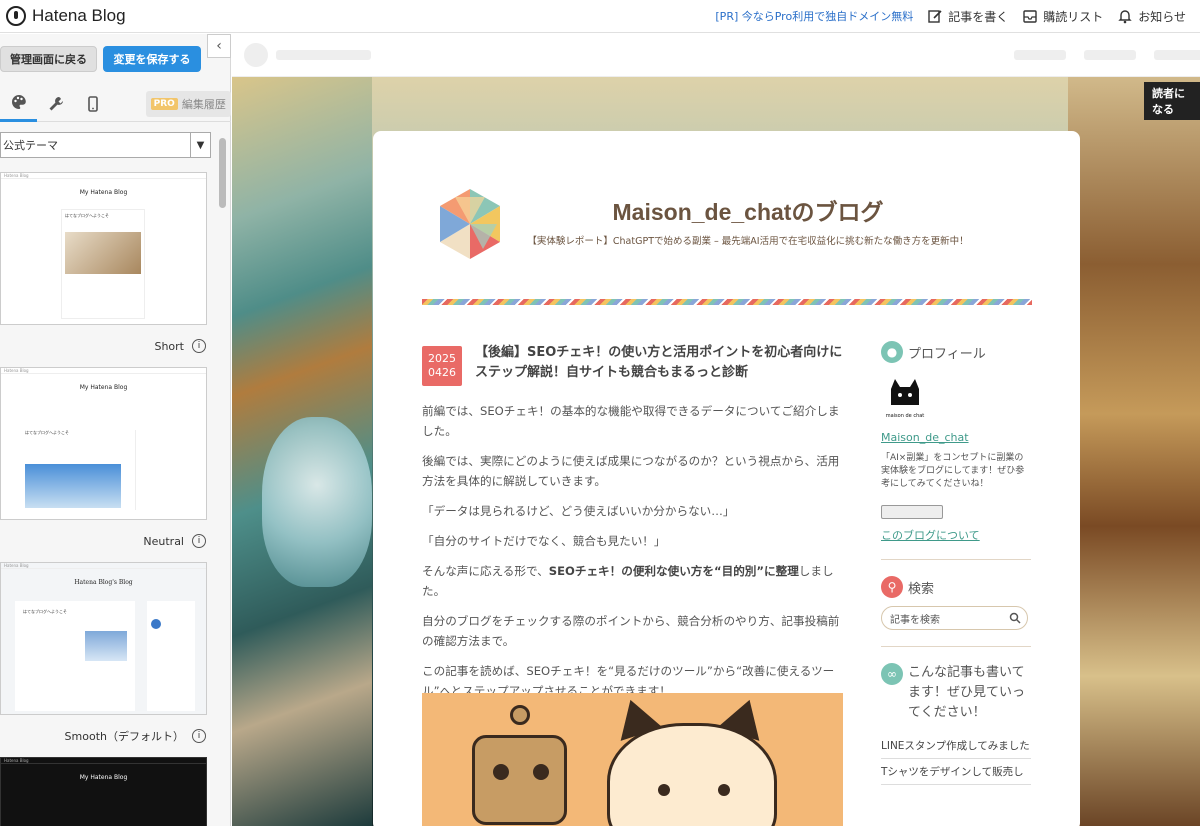 The width and height of the screenshot is (1200, 826). What do you see at coordinates (156, 624) in the screenshot?
I see `mini-avatar` at bounding box center [156, 624].